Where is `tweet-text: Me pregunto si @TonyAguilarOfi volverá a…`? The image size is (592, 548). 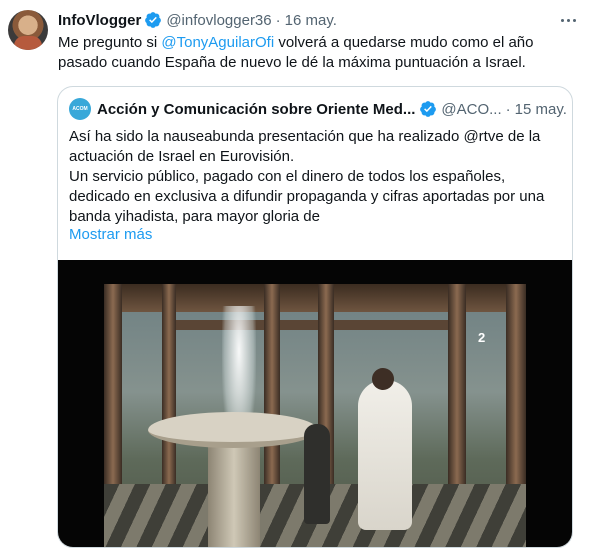 tweet-text: Me pregunto si @TonyAguilarOfi volverá a… is located at coordinates (318, 53).